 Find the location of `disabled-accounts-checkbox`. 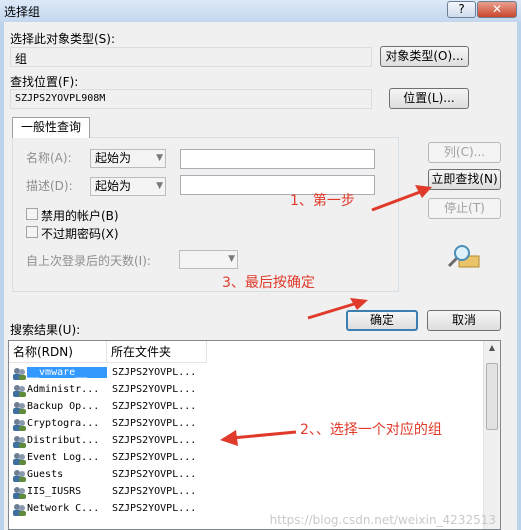

disabled-accounts-checkbox is located at coordinates (32, 214).